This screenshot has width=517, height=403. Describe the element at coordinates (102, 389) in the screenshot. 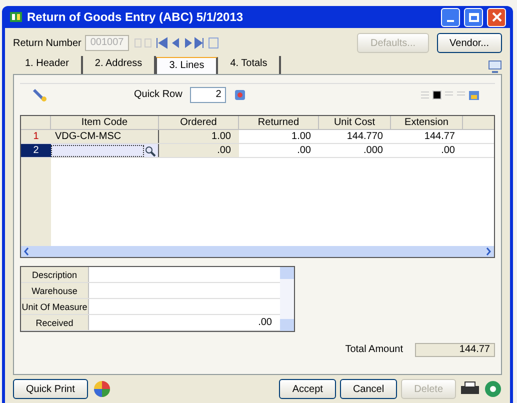

I see `color-wheel-icon` at that location.